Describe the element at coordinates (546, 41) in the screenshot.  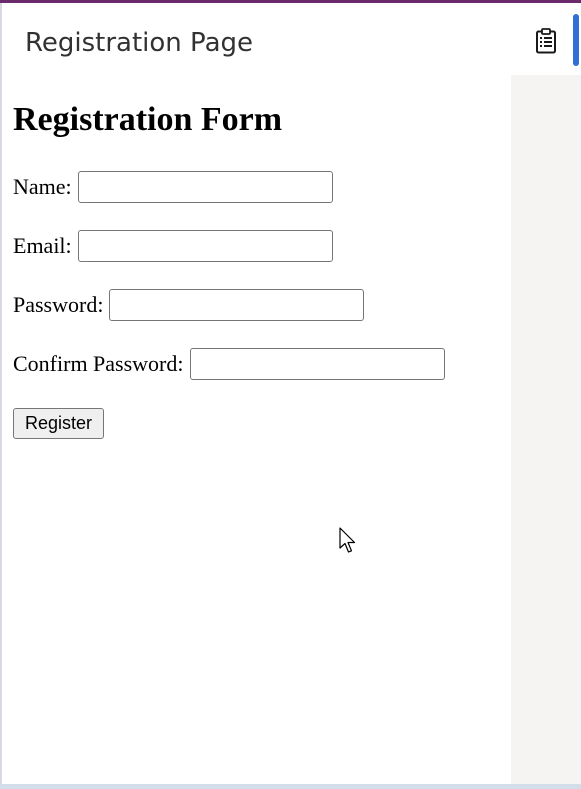
I see `clipboard-icon` at that location.